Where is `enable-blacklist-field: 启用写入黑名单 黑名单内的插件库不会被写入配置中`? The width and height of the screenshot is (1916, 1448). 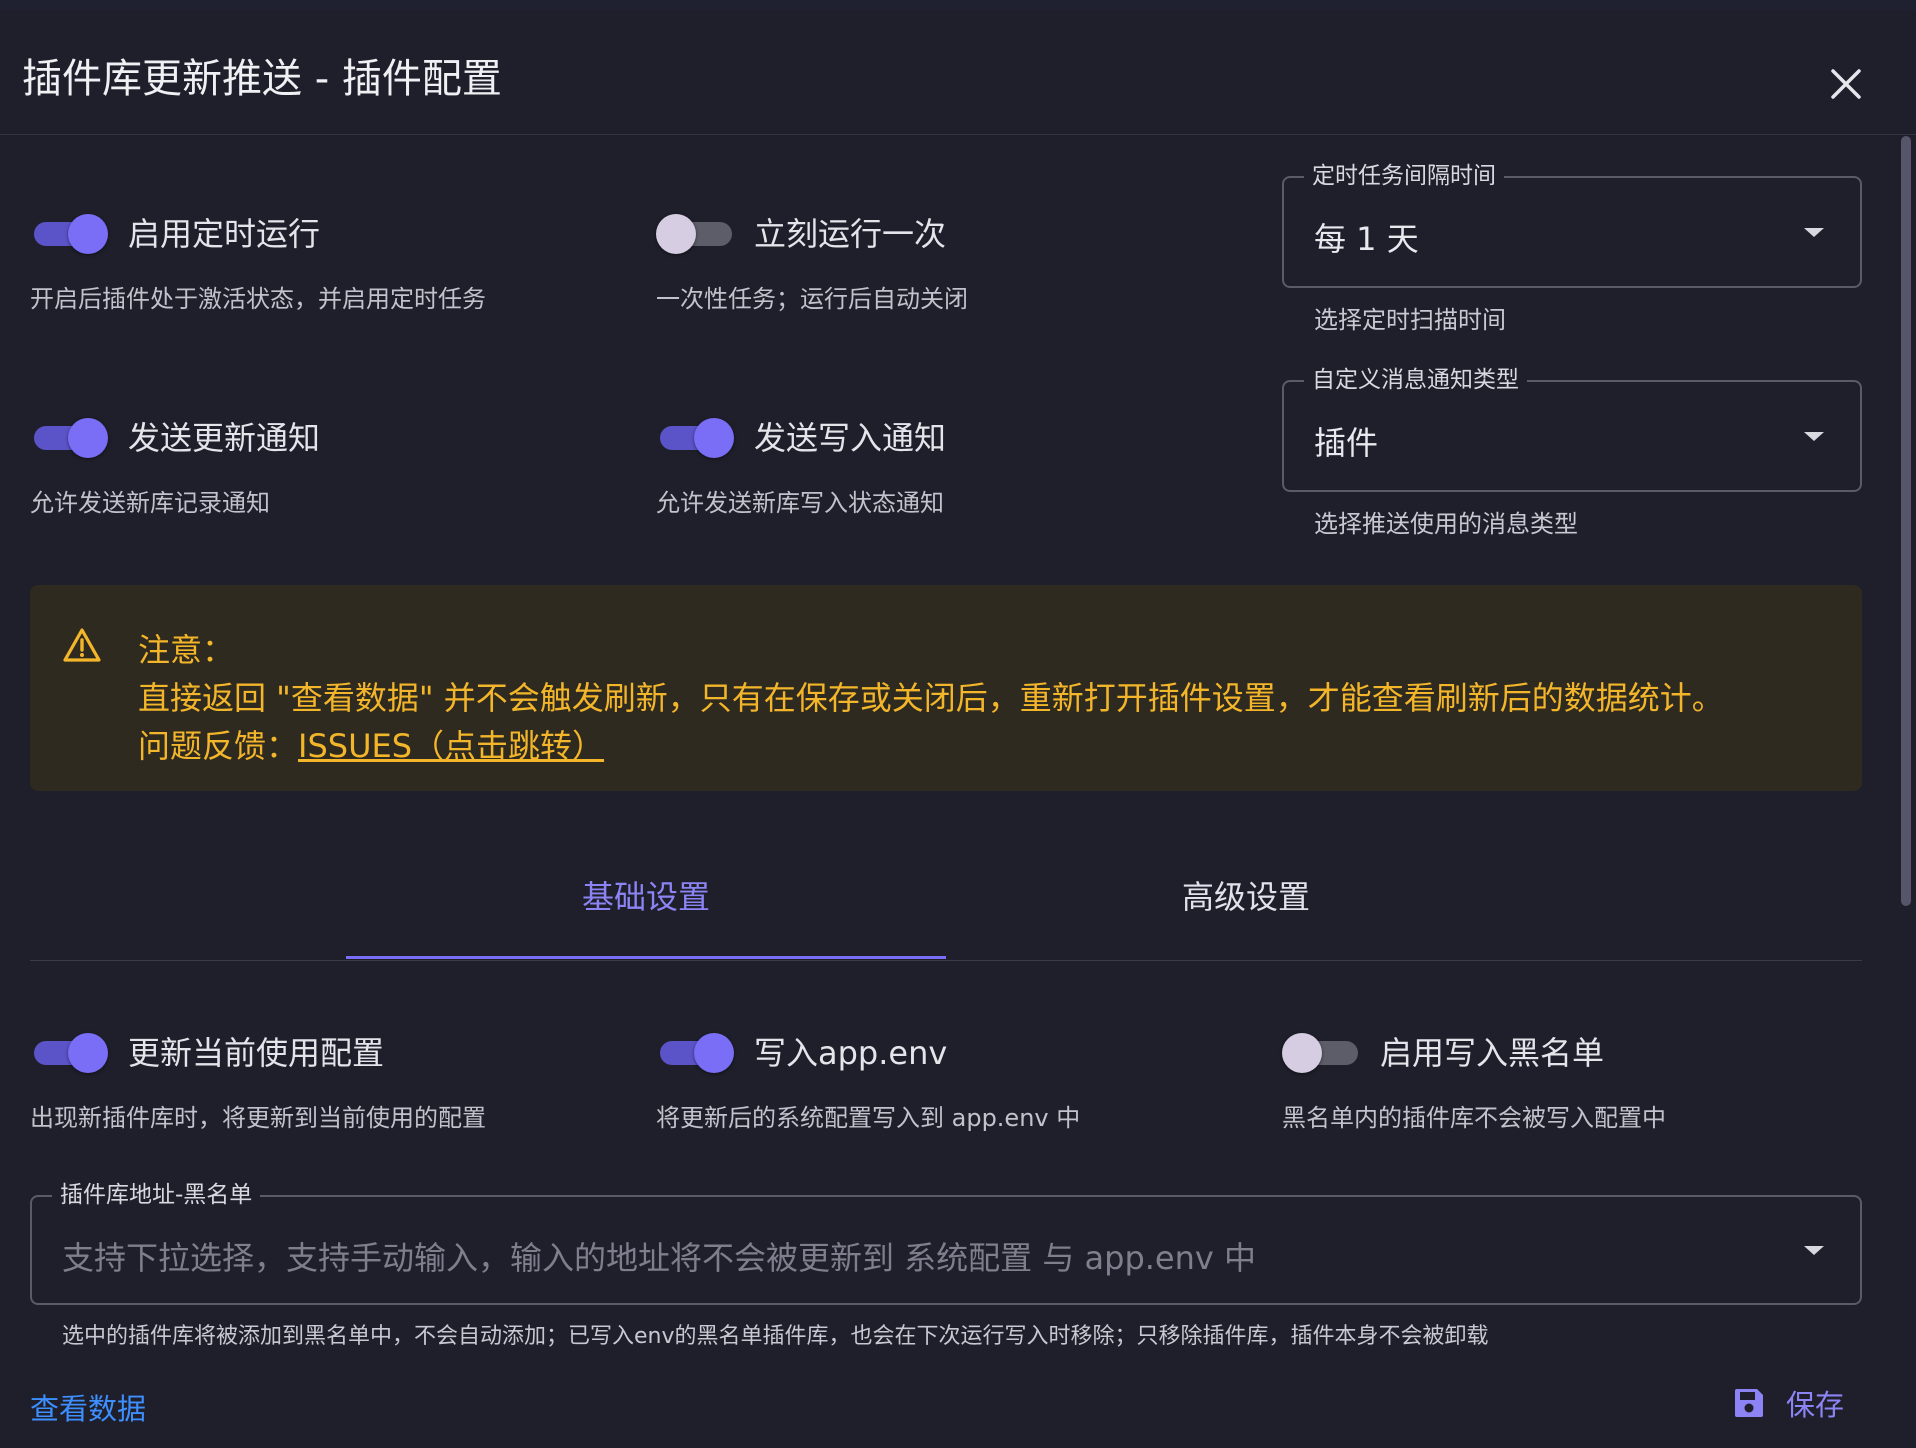 enable-blacklist-field: 启用写入黑名单 黑名单内的插件库不会被写入配置中 is located at coordinates (1474, 1079).